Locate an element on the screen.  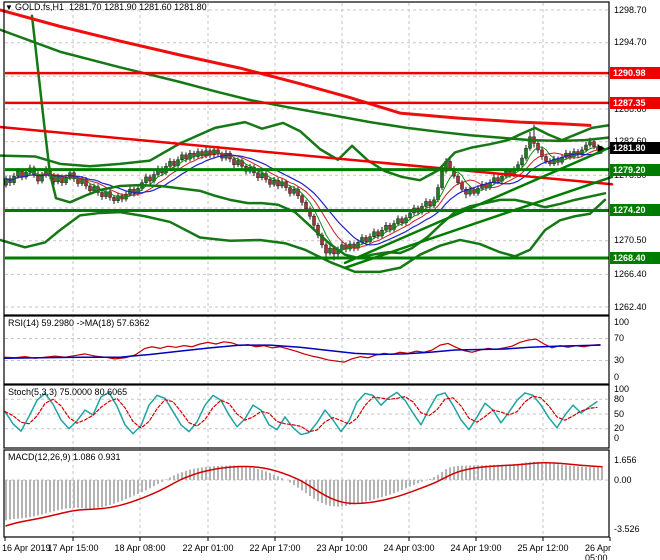
symbol-dropdown-icon: ▼ is located at coordinates (9, 7).